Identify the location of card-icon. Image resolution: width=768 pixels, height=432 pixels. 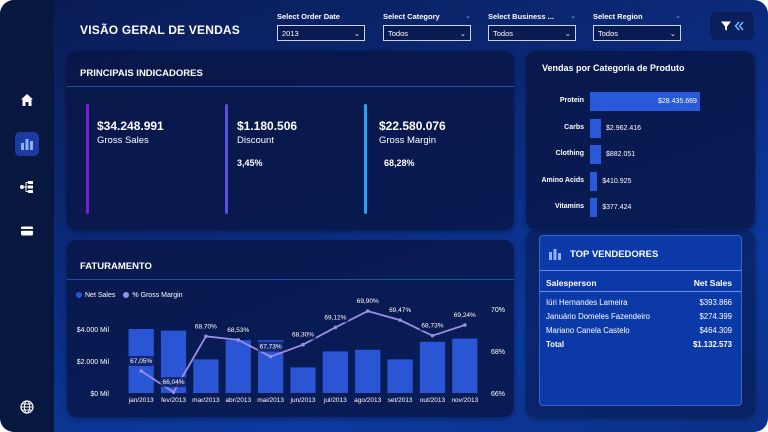
(27, 231).